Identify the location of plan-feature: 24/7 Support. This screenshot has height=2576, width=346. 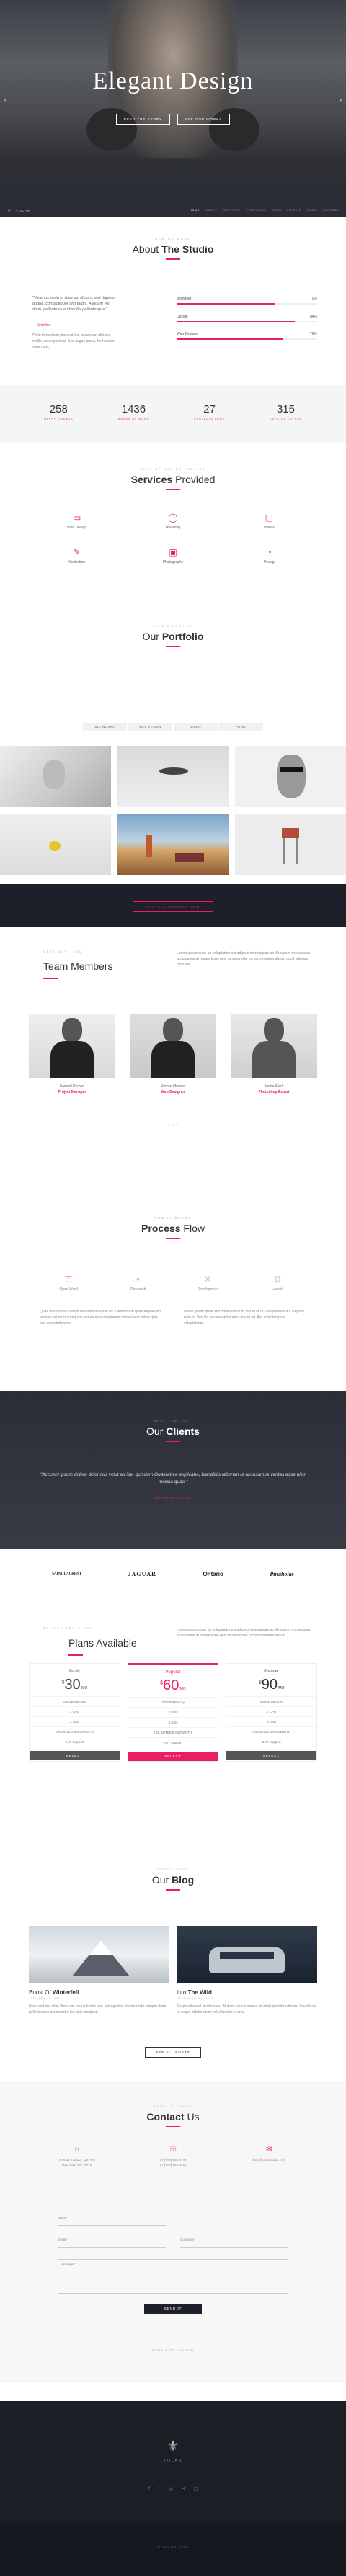
(173, 1742).